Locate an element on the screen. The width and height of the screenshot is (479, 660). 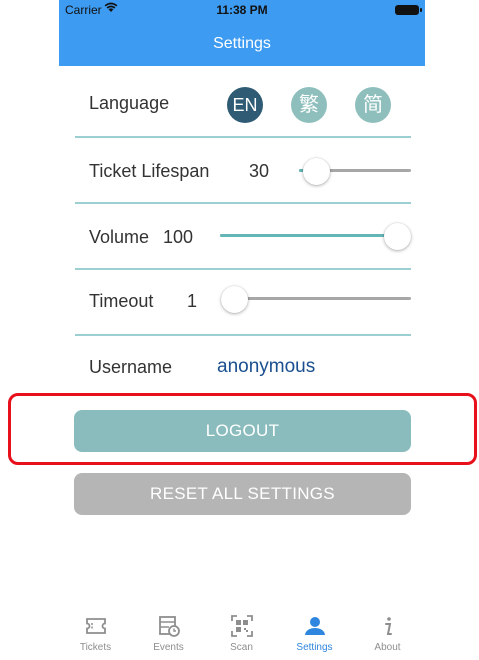
battery-icon is located at coordinates (408, 10).